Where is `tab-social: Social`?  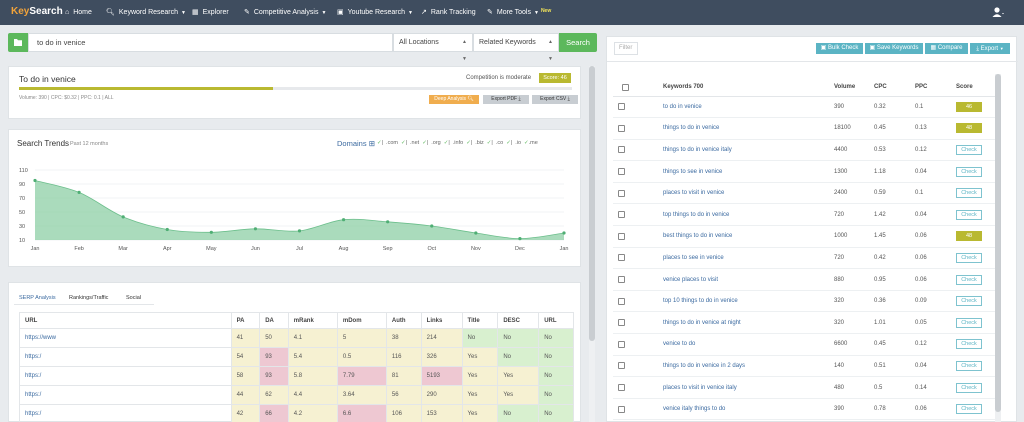 tab-social: Social is located at coordinates (133, 298).